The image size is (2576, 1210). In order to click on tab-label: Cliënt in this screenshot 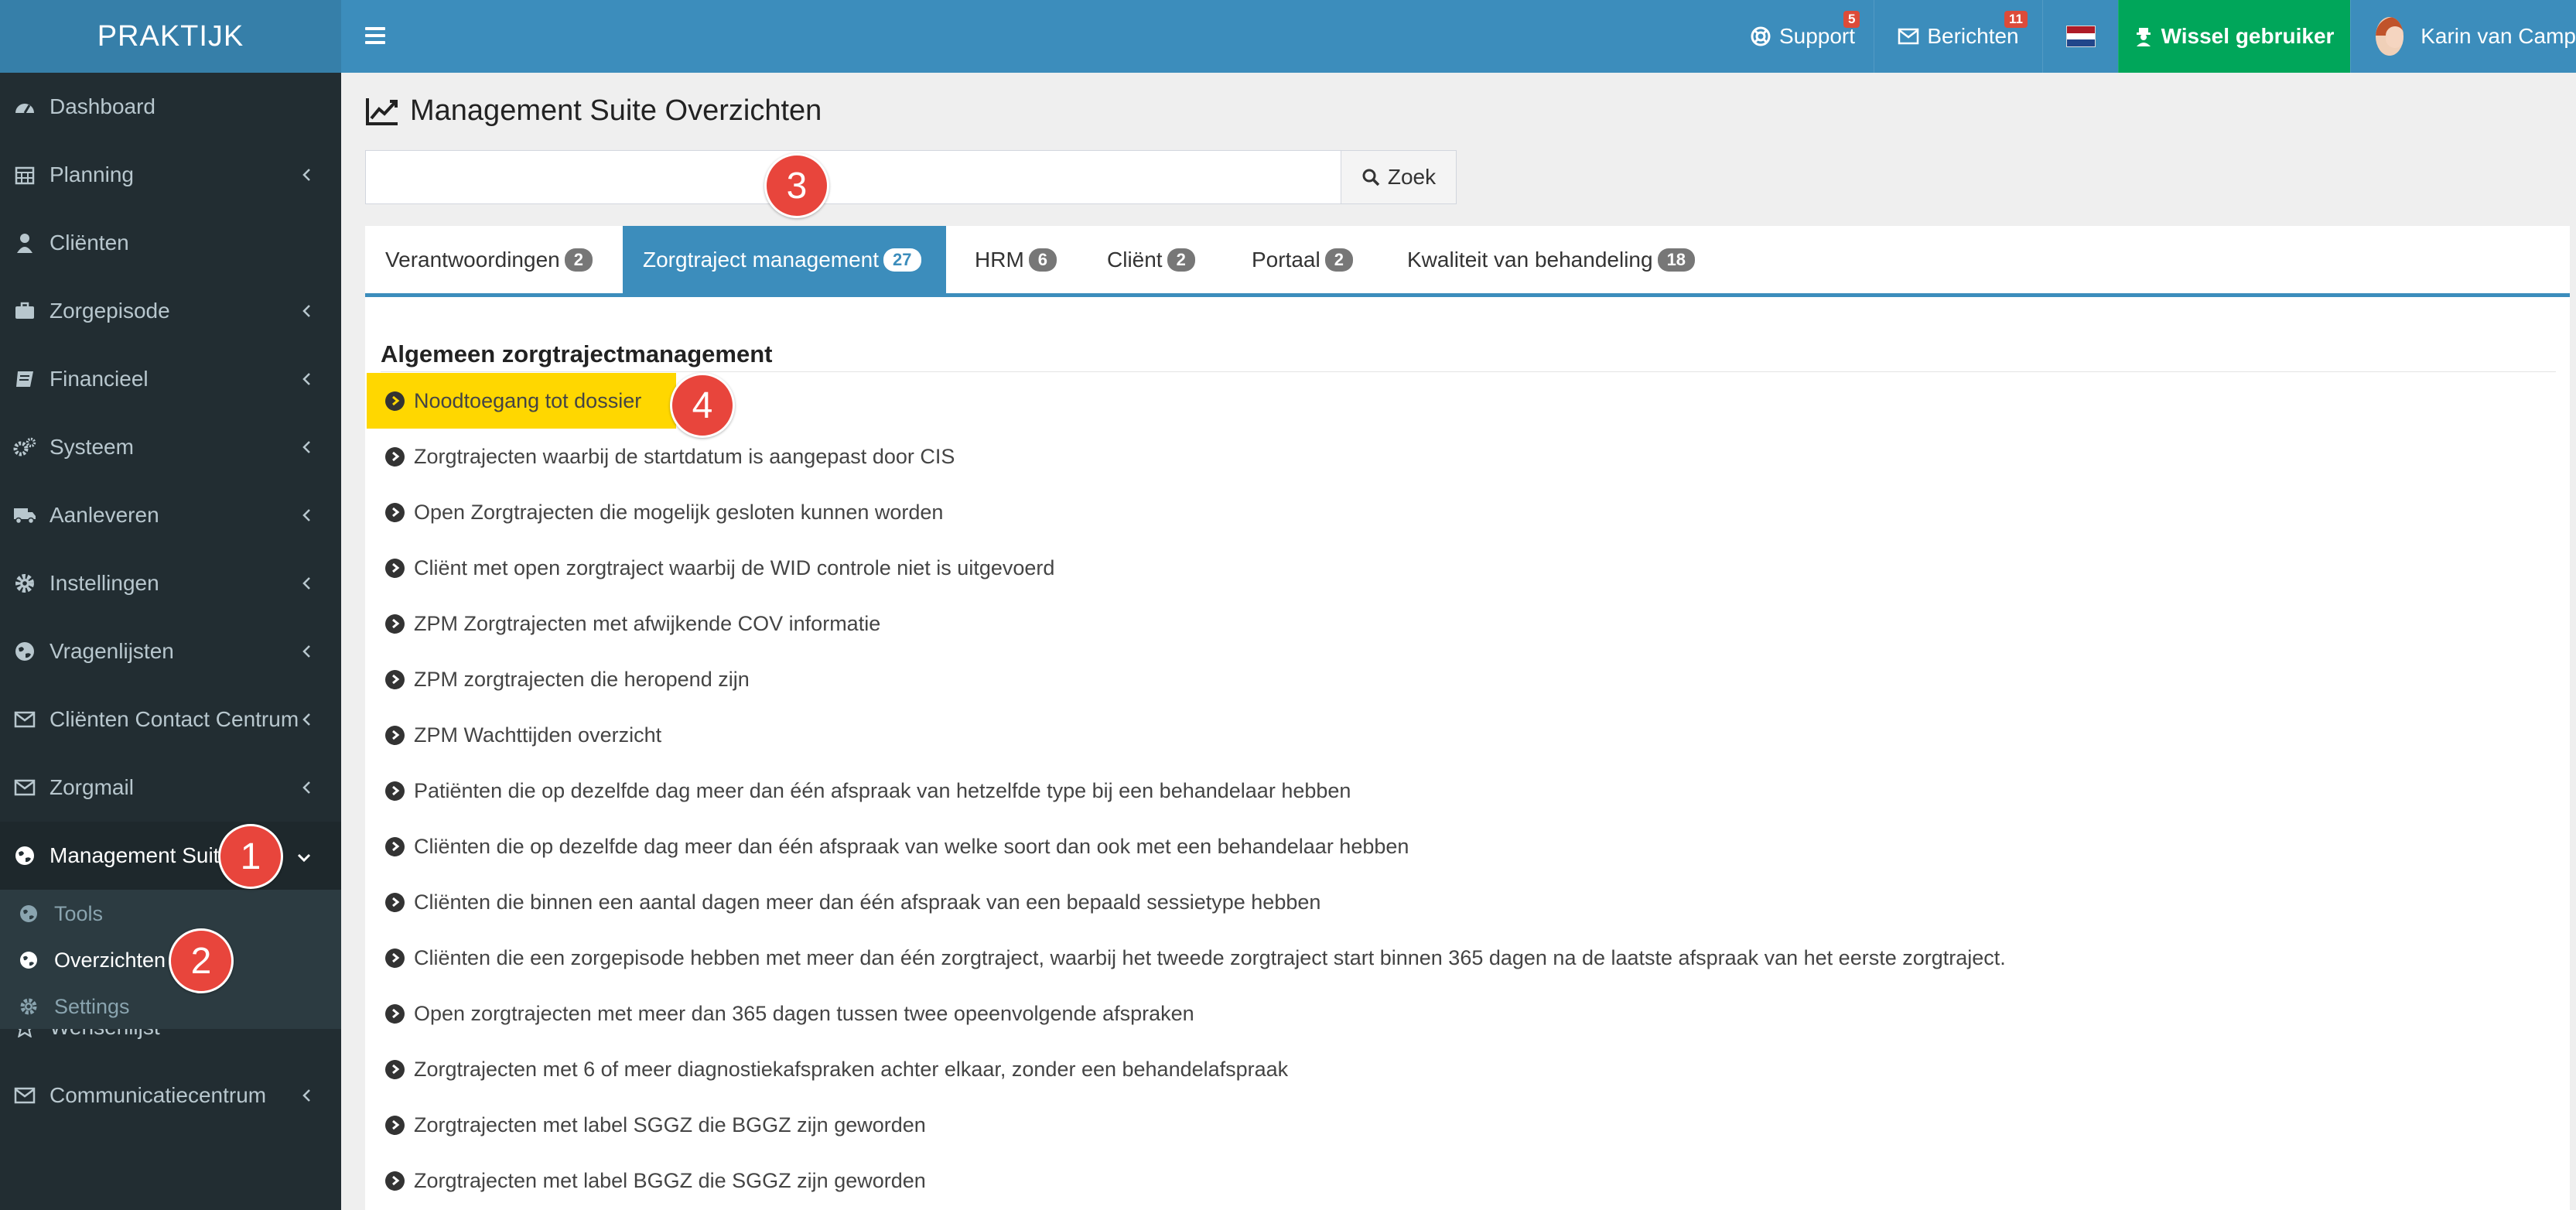, I will do `click(1135, 260)`.